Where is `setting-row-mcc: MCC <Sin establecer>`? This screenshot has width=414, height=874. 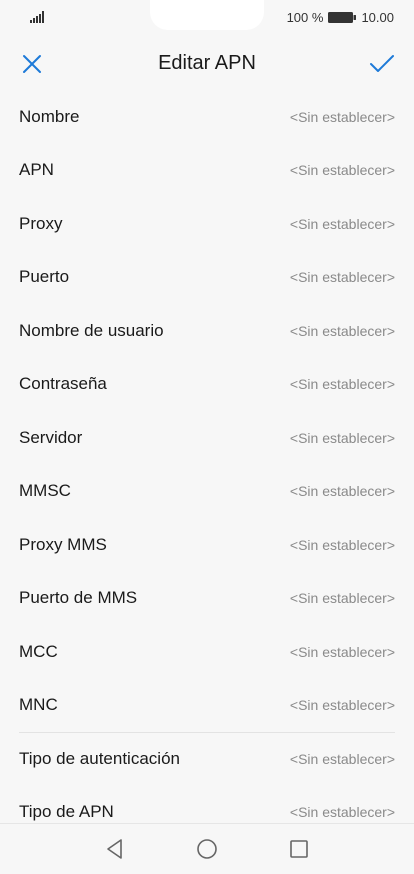 setting-row-mcc: MCC <Sin establecer> is located at coordinates (207, 652).